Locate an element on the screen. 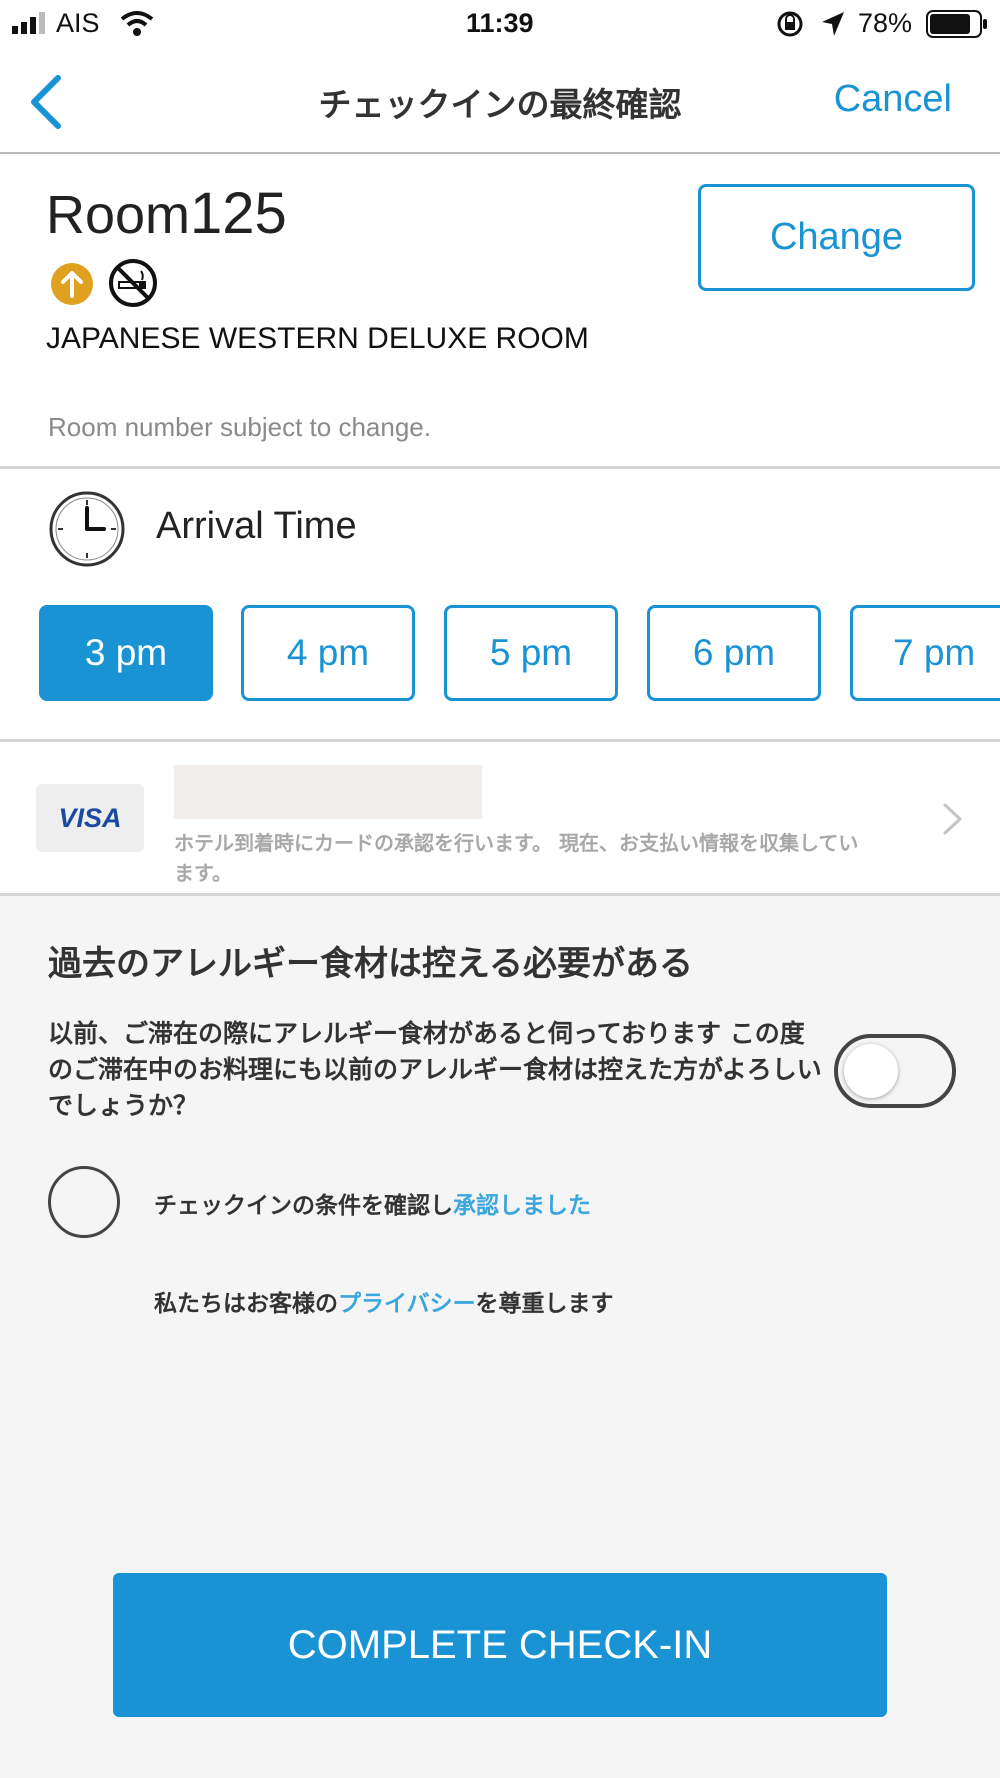  visa-card-logo: VISA is located at coordinates (90, 818).